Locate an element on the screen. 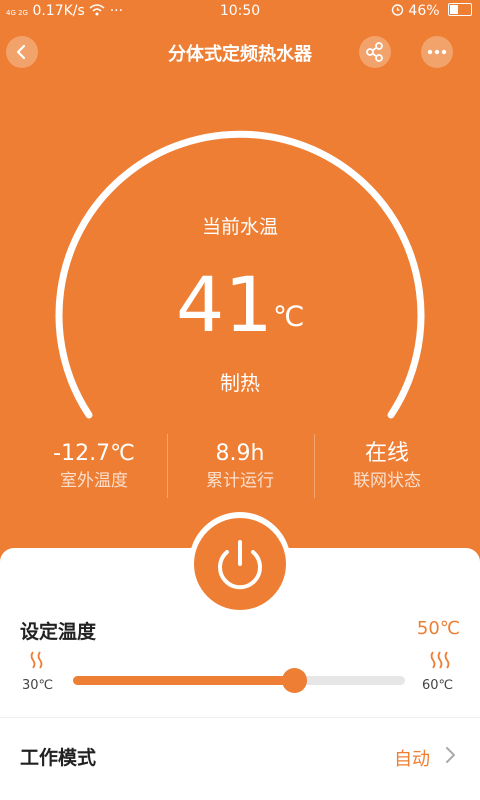  runtime-stat: 8.9h 累计运行 is located at coordinates (240, 467).